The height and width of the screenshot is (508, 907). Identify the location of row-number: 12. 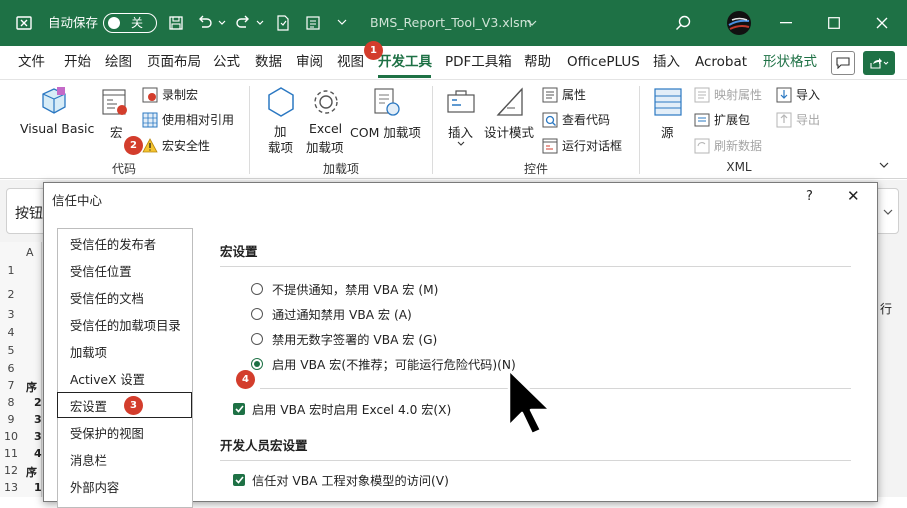
(11, 470).